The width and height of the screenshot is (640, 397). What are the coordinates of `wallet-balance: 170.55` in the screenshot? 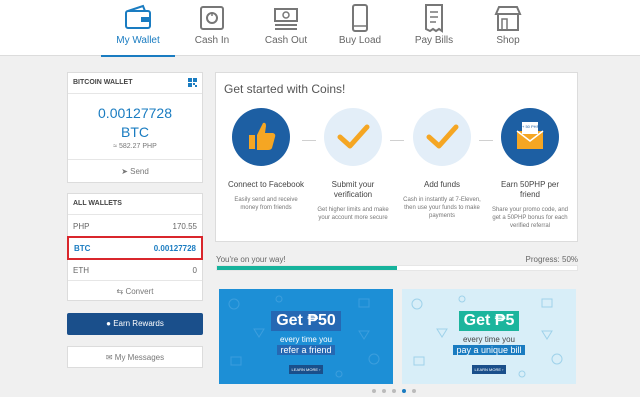 It's located at (184, 226).